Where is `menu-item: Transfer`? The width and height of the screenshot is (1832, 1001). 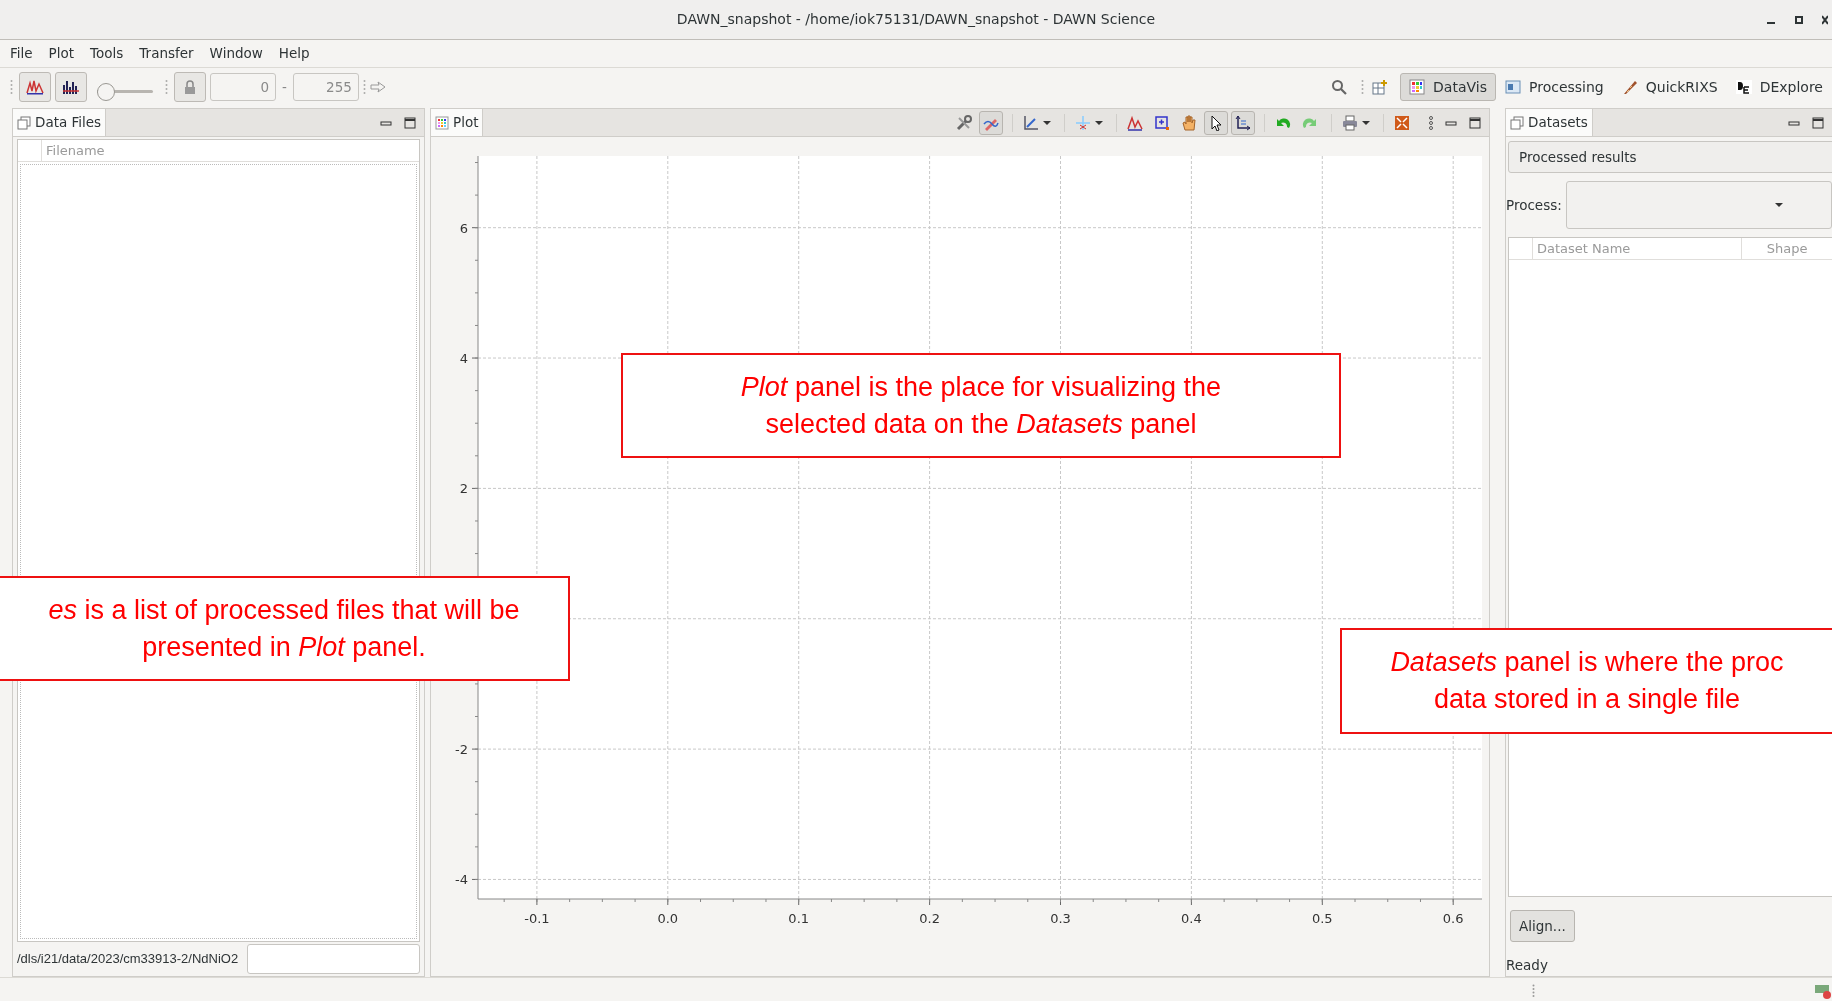
menu-item: Transfer is located at coordinates (166, 53).